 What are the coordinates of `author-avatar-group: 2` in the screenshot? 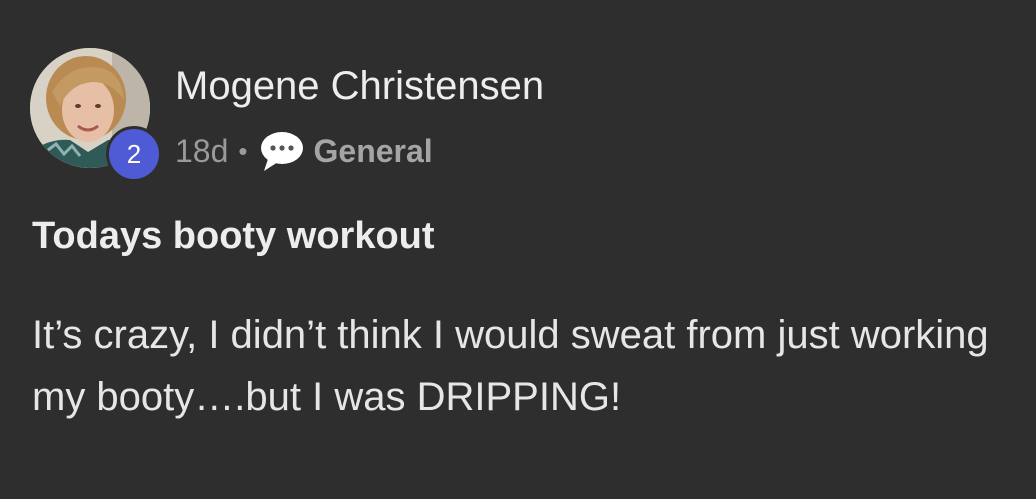 It's located at (96, 115).